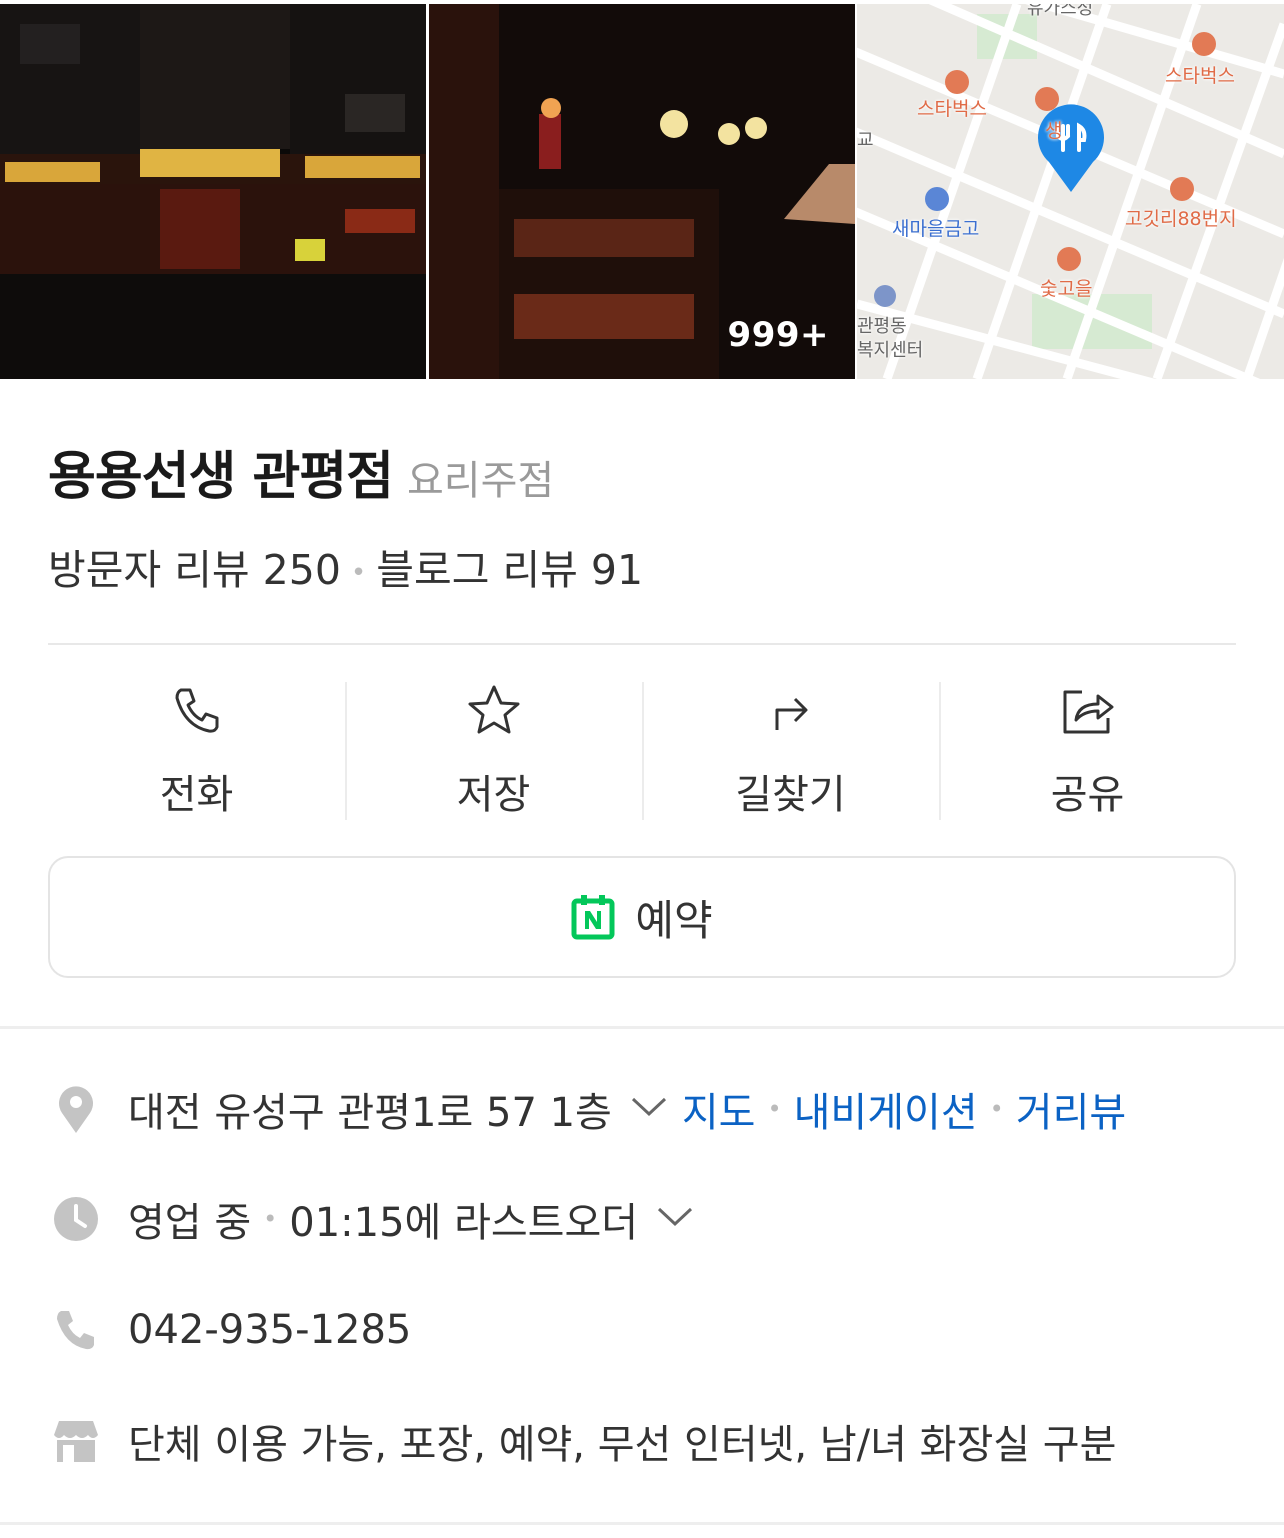  I want to click on action-bar: 전화 저장 길찾기 공유, so click(642, 751).